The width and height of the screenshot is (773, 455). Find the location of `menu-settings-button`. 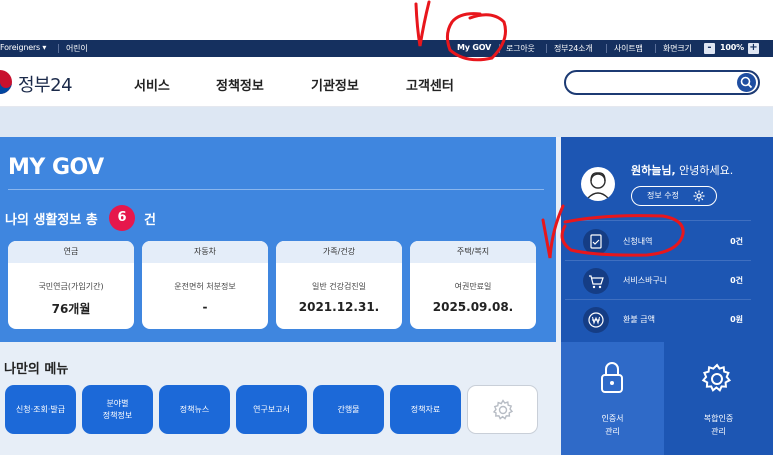

menu-settings-button is located at coordinates (502, 409).